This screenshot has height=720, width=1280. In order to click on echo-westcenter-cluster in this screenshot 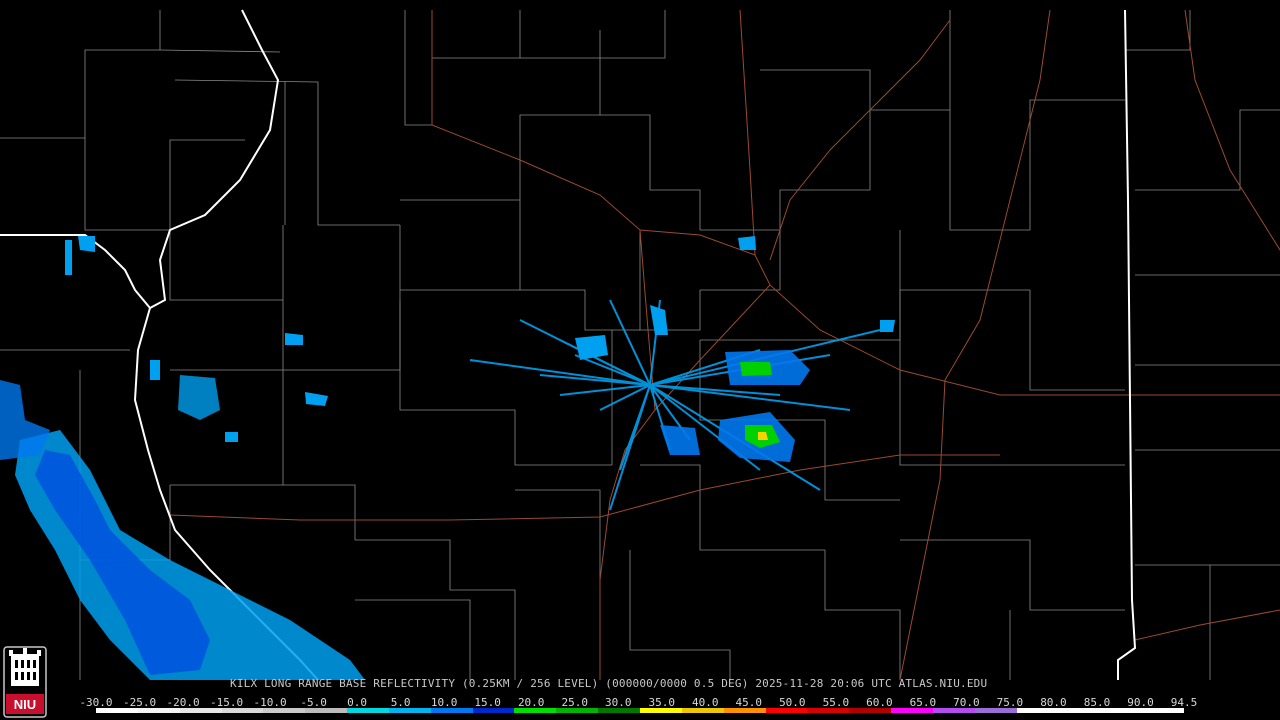, I will do `click(591, 347)`.